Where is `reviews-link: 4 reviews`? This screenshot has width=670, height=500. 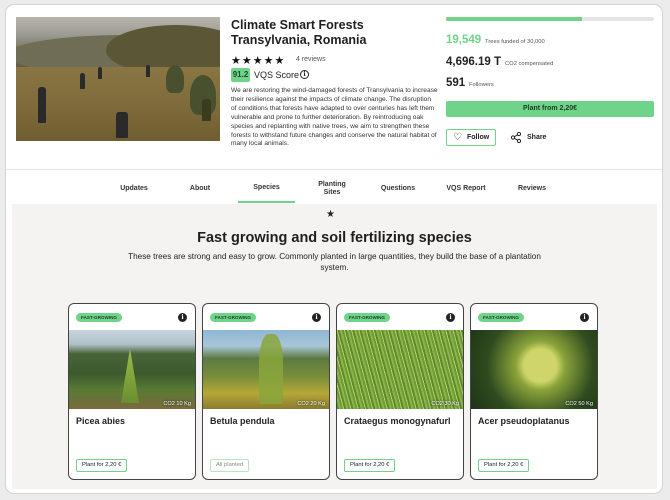 reviews-link: 4 reviews is located at coordinates (311, 59).